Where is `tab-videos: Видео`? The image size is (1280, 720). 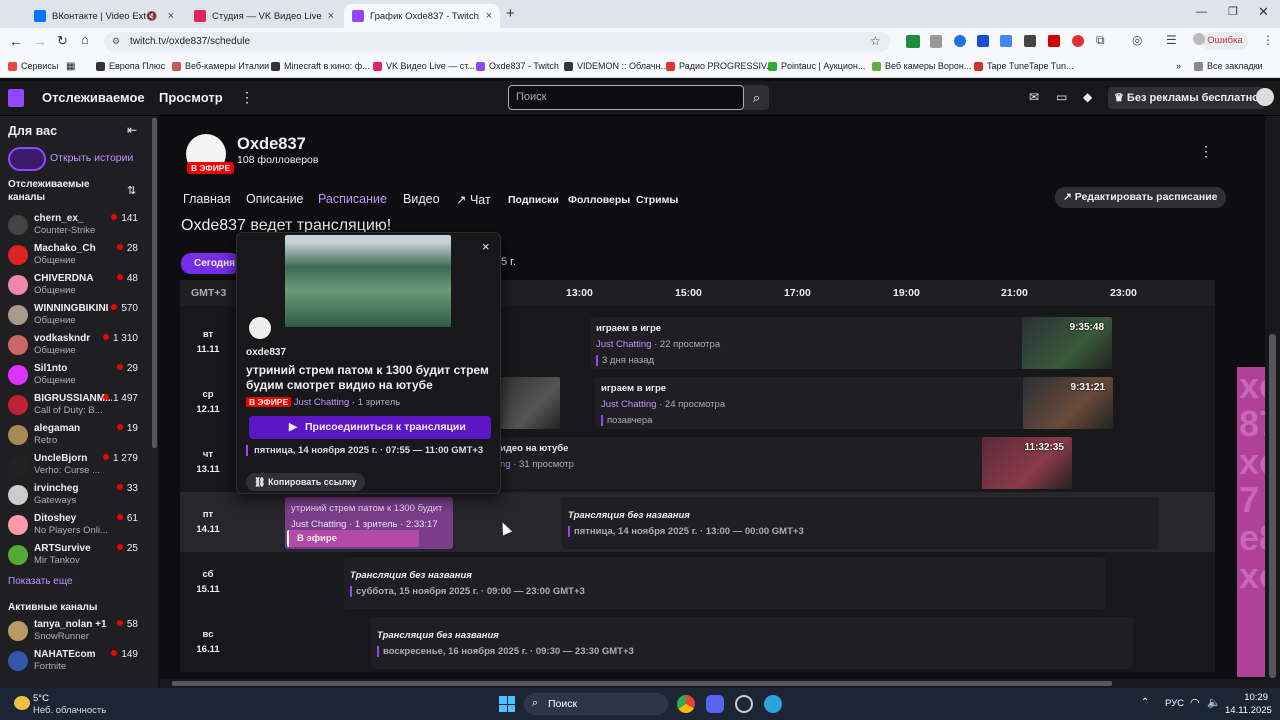 tab-videos: Видео is located at coordinates (421, 199).